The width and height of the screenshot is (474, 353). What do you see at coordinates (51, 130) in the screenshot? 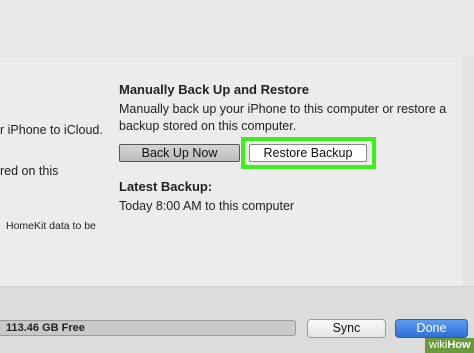
I see `icloud-option-text: r iPhone to iCloud.` at bounding box center [51, 130].